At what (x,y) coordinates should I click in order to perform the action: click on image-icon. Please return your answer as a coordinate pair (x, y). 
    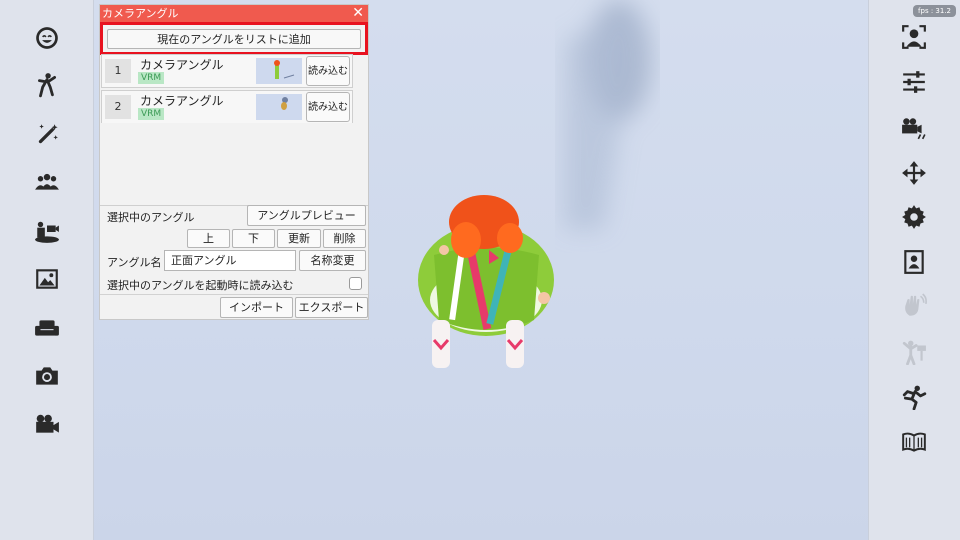
    Looking at the image, I should click on (47, 279).